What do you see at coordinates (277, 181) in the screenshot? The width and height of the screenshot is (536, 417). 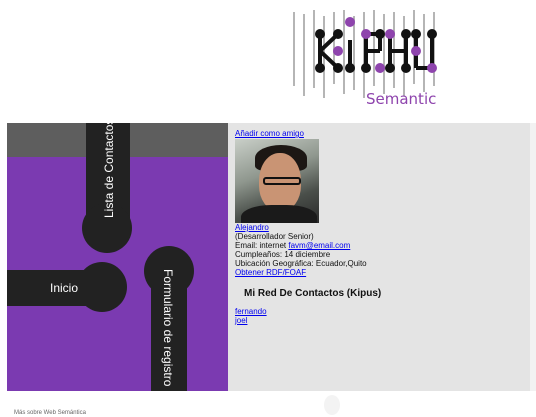 I see `profile-photo` at bounding box center [277, 181].